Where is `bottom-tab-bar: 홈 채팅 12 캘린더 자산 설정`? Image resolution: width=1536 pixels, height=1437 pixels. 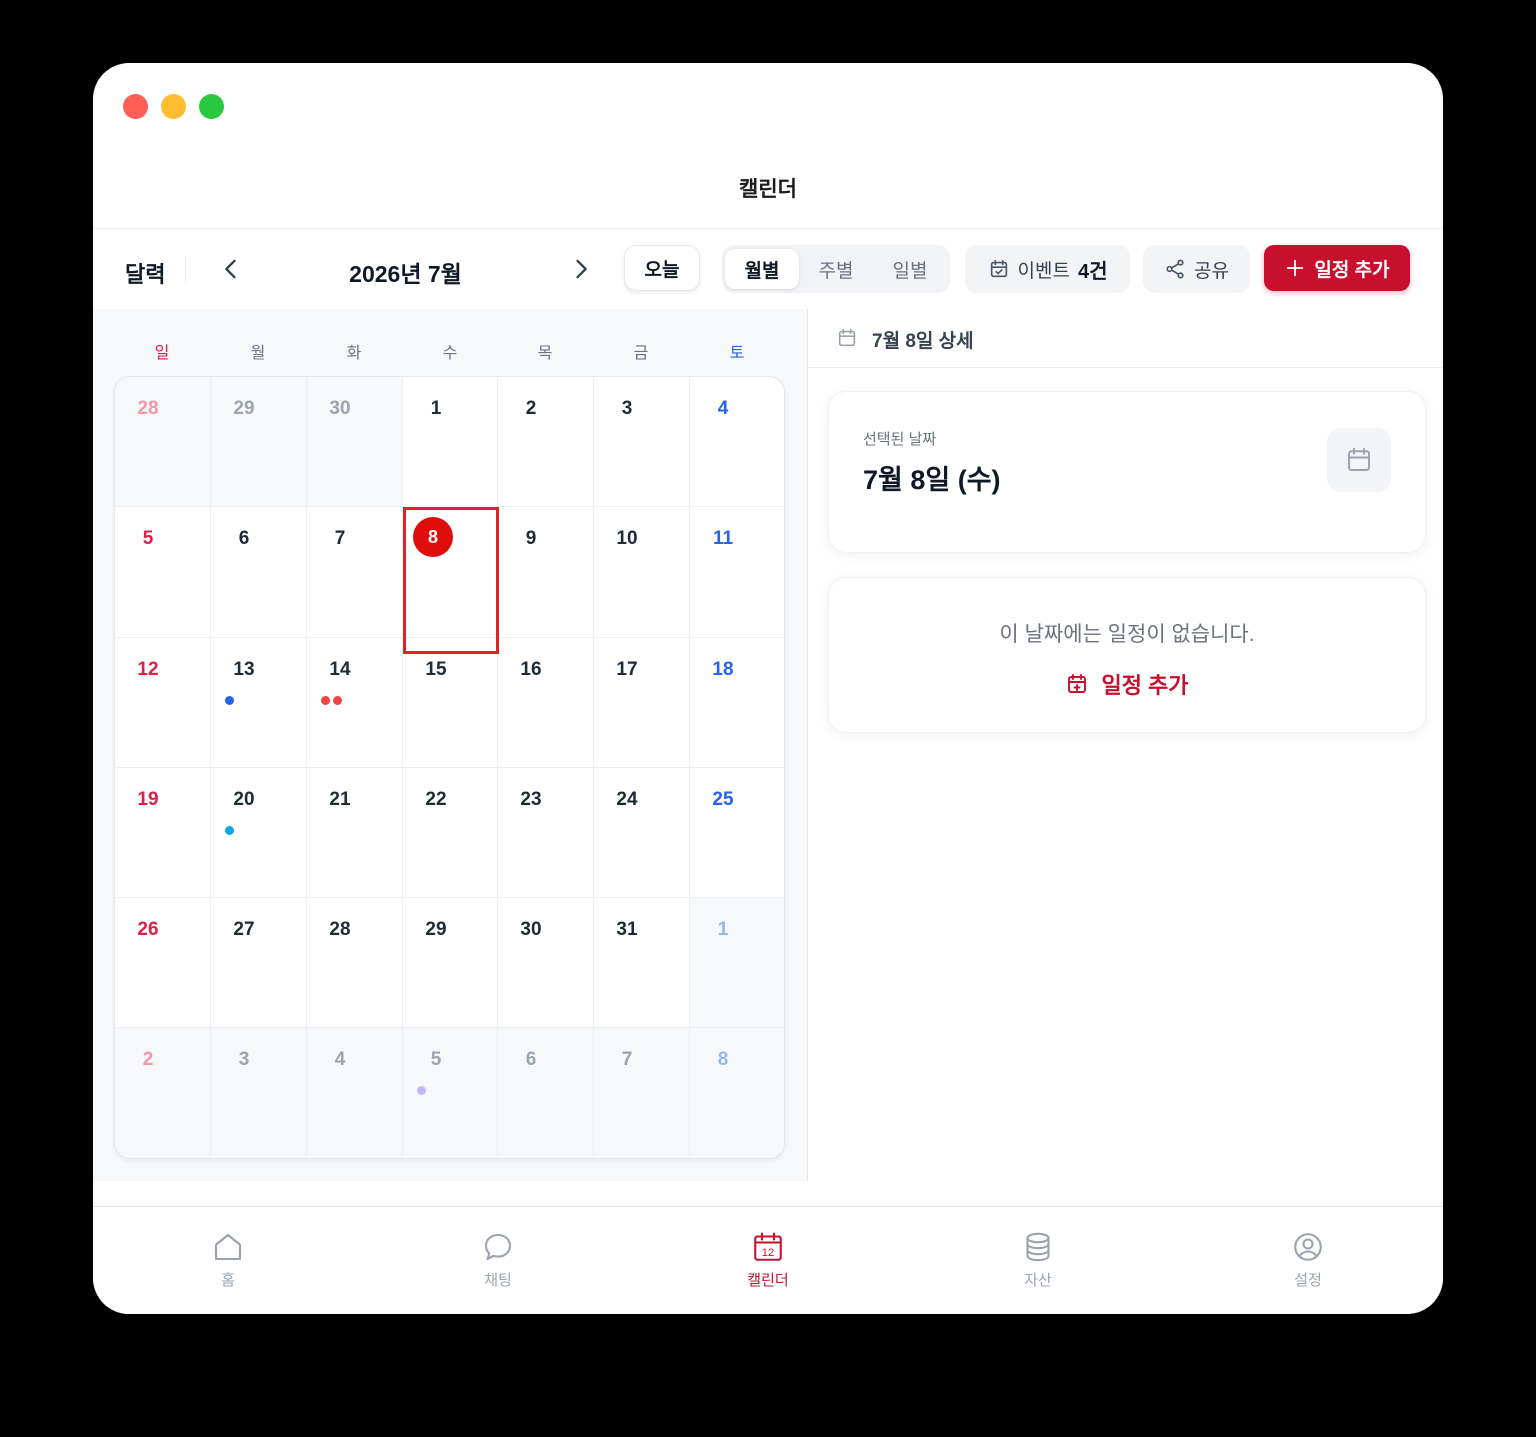
bottom-tab-bar: 홈 채팅 12 캘린더 자산 설정 is located at coordinates (768, 1260).